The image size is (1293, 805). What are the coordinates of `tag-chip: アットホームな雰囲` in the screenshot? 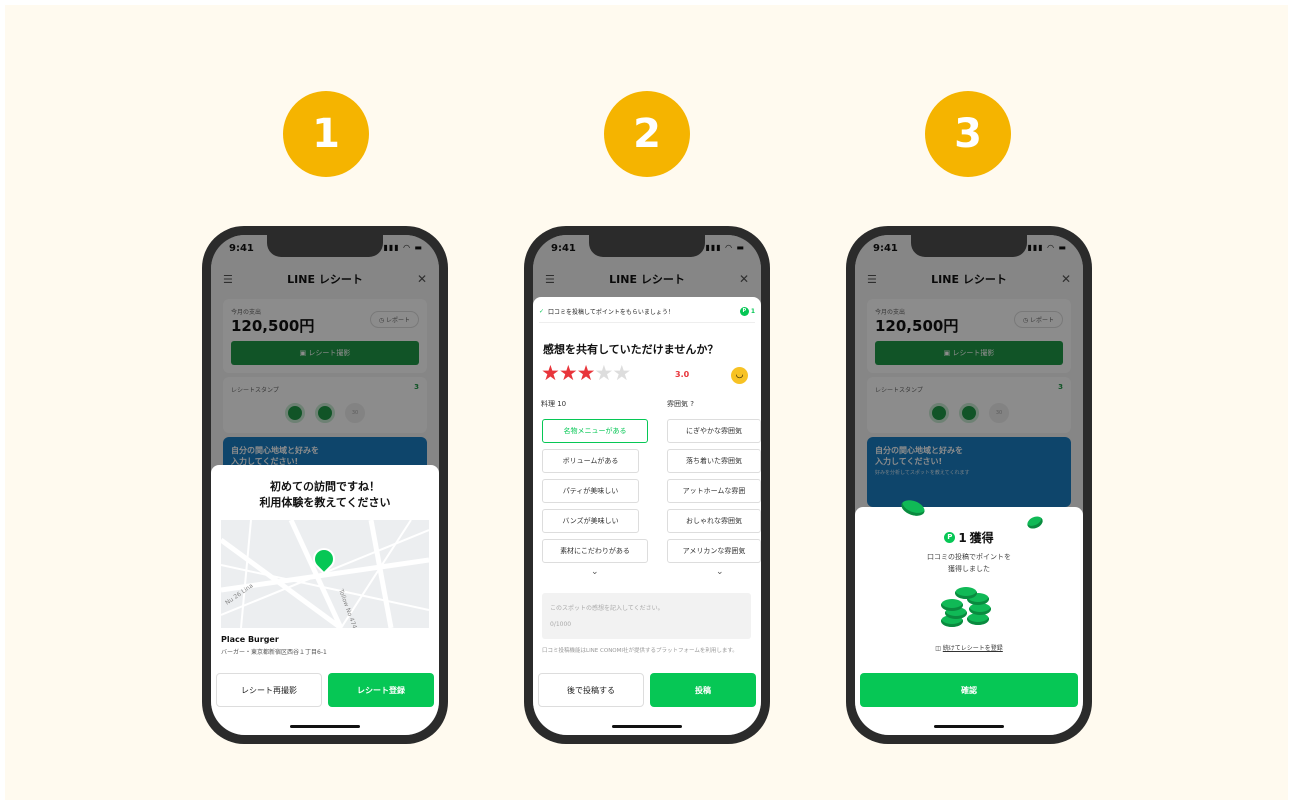 It's located at (714, 491).